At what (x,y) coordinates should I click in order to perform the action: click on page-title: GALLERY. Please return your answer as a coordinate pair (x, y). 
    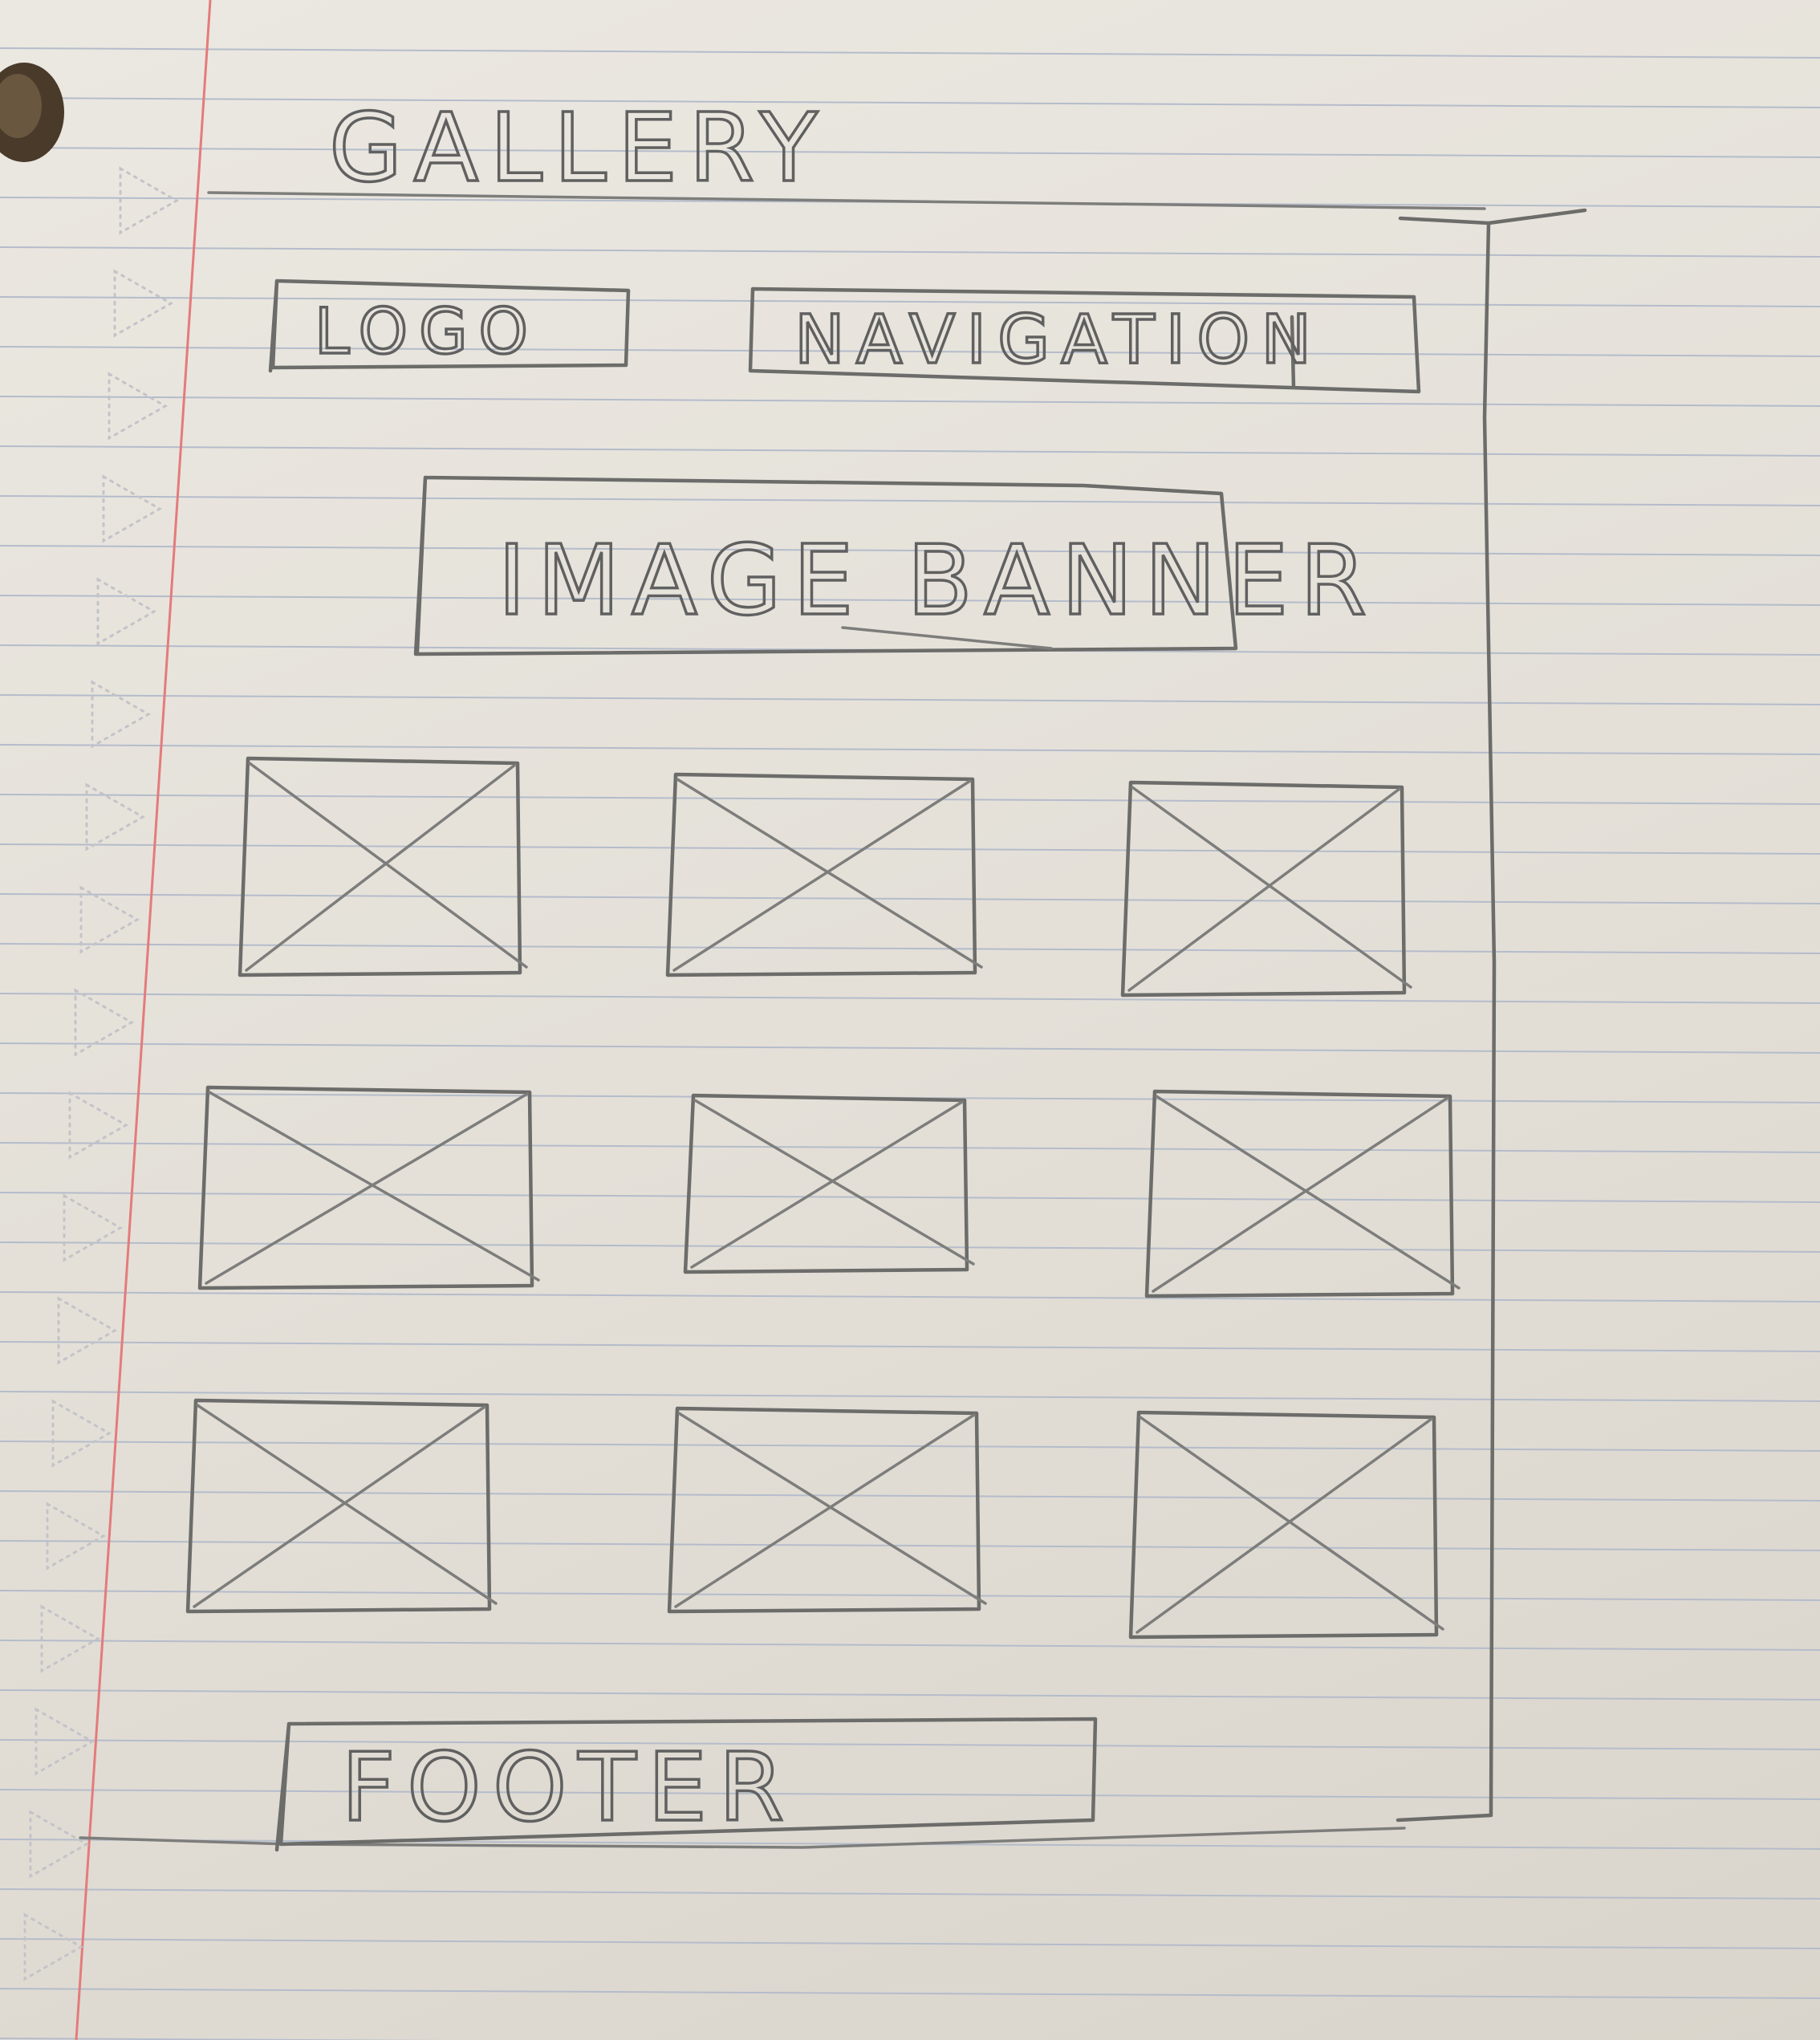
    Looking at the image, I should click on (579, 147).